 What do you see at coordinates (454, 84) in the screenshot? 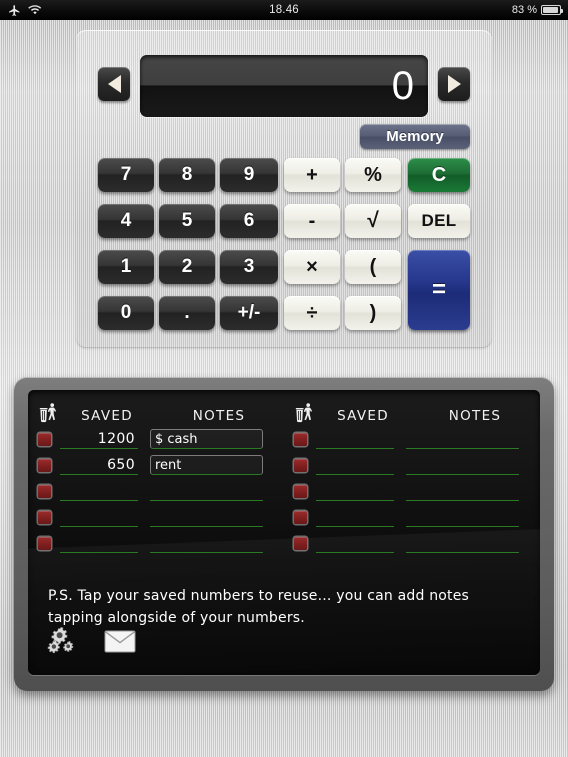
I see `history-next-button` at bounding box center [454, 84].